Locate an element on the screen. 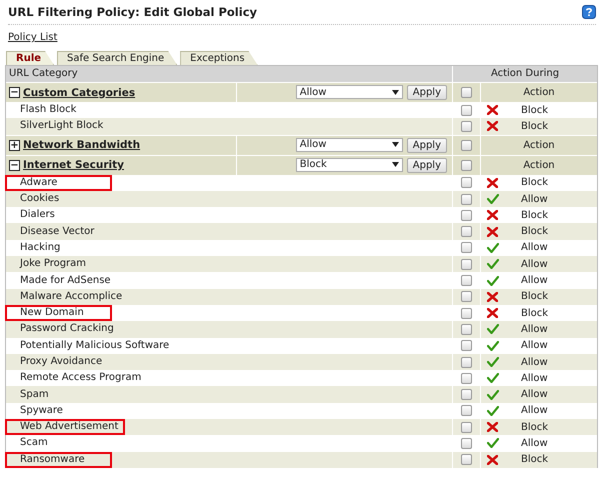 Image resolution: width=600 pixels, height=478 pixels. category-name: Ransomware is located at coordinates (58, 459).